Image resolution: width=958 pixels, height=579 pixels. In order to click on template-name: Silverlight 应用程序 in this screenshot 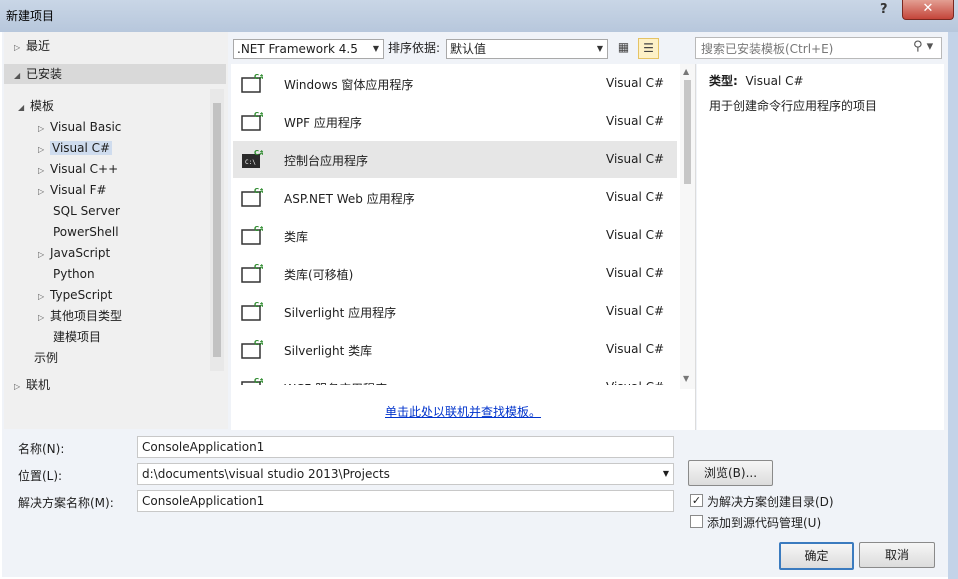, I will do `click(340, 313)`.